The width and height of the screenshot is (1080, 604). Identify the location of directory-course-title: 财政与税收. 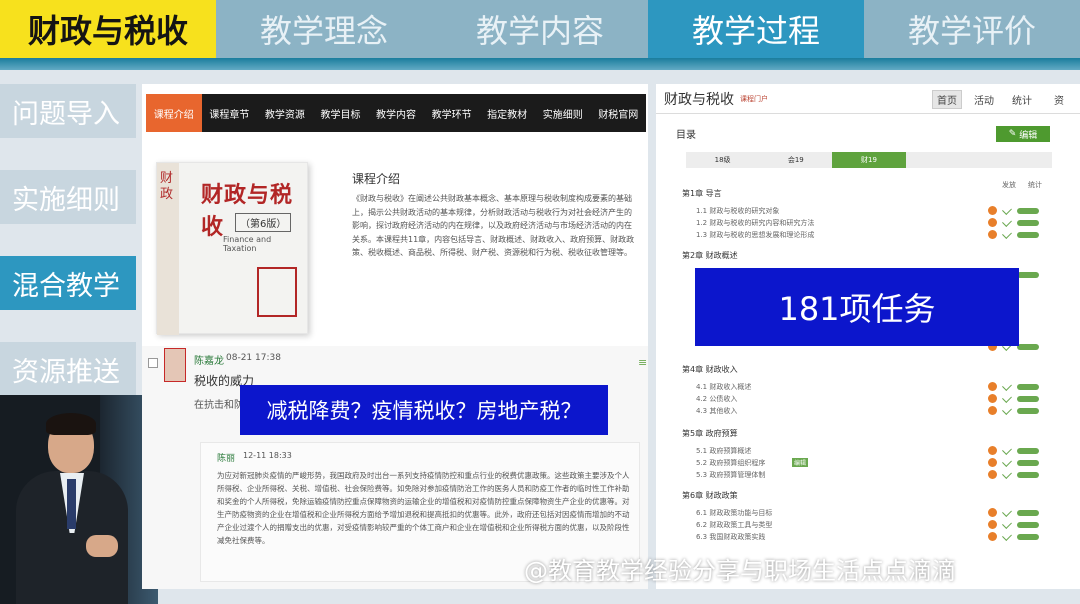
(699, 100).